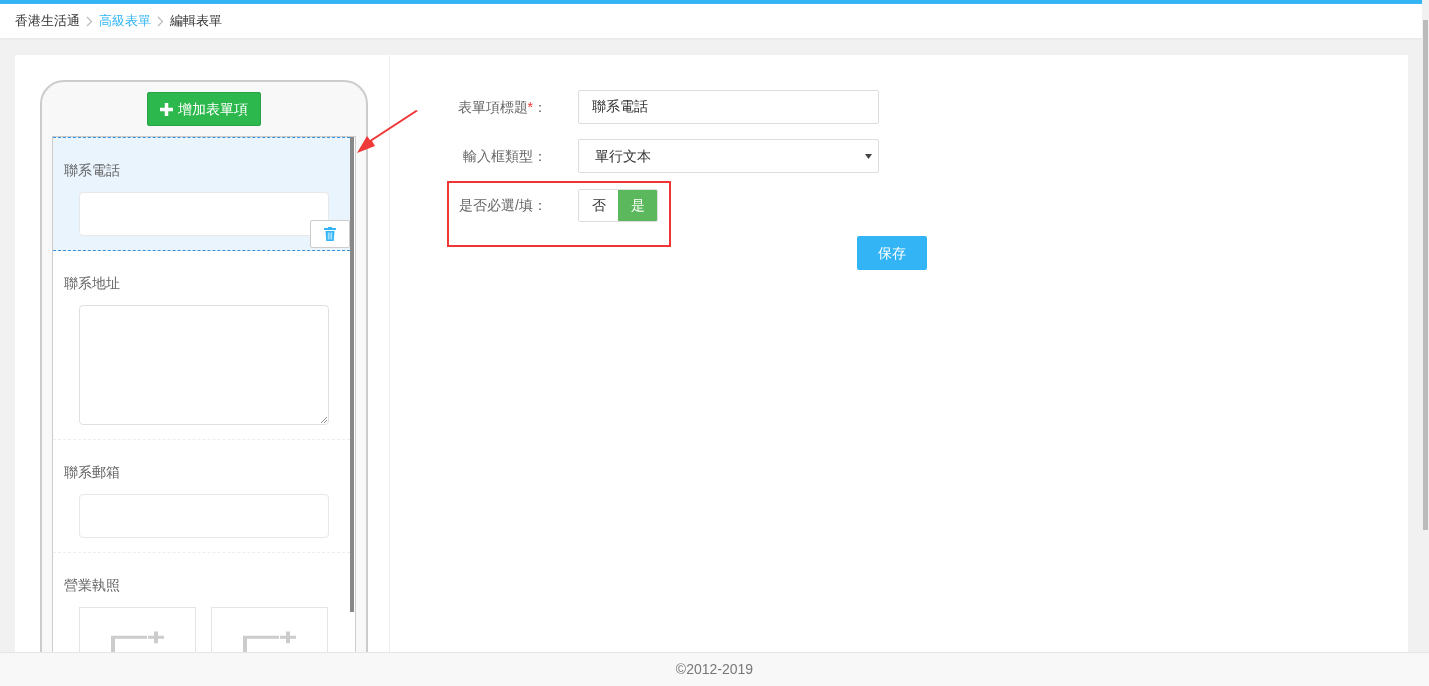  What do you see at coordinates (92, 170) in the screenshot?
I see `item-label: 聯系電話` at bounding box center [92, 170].